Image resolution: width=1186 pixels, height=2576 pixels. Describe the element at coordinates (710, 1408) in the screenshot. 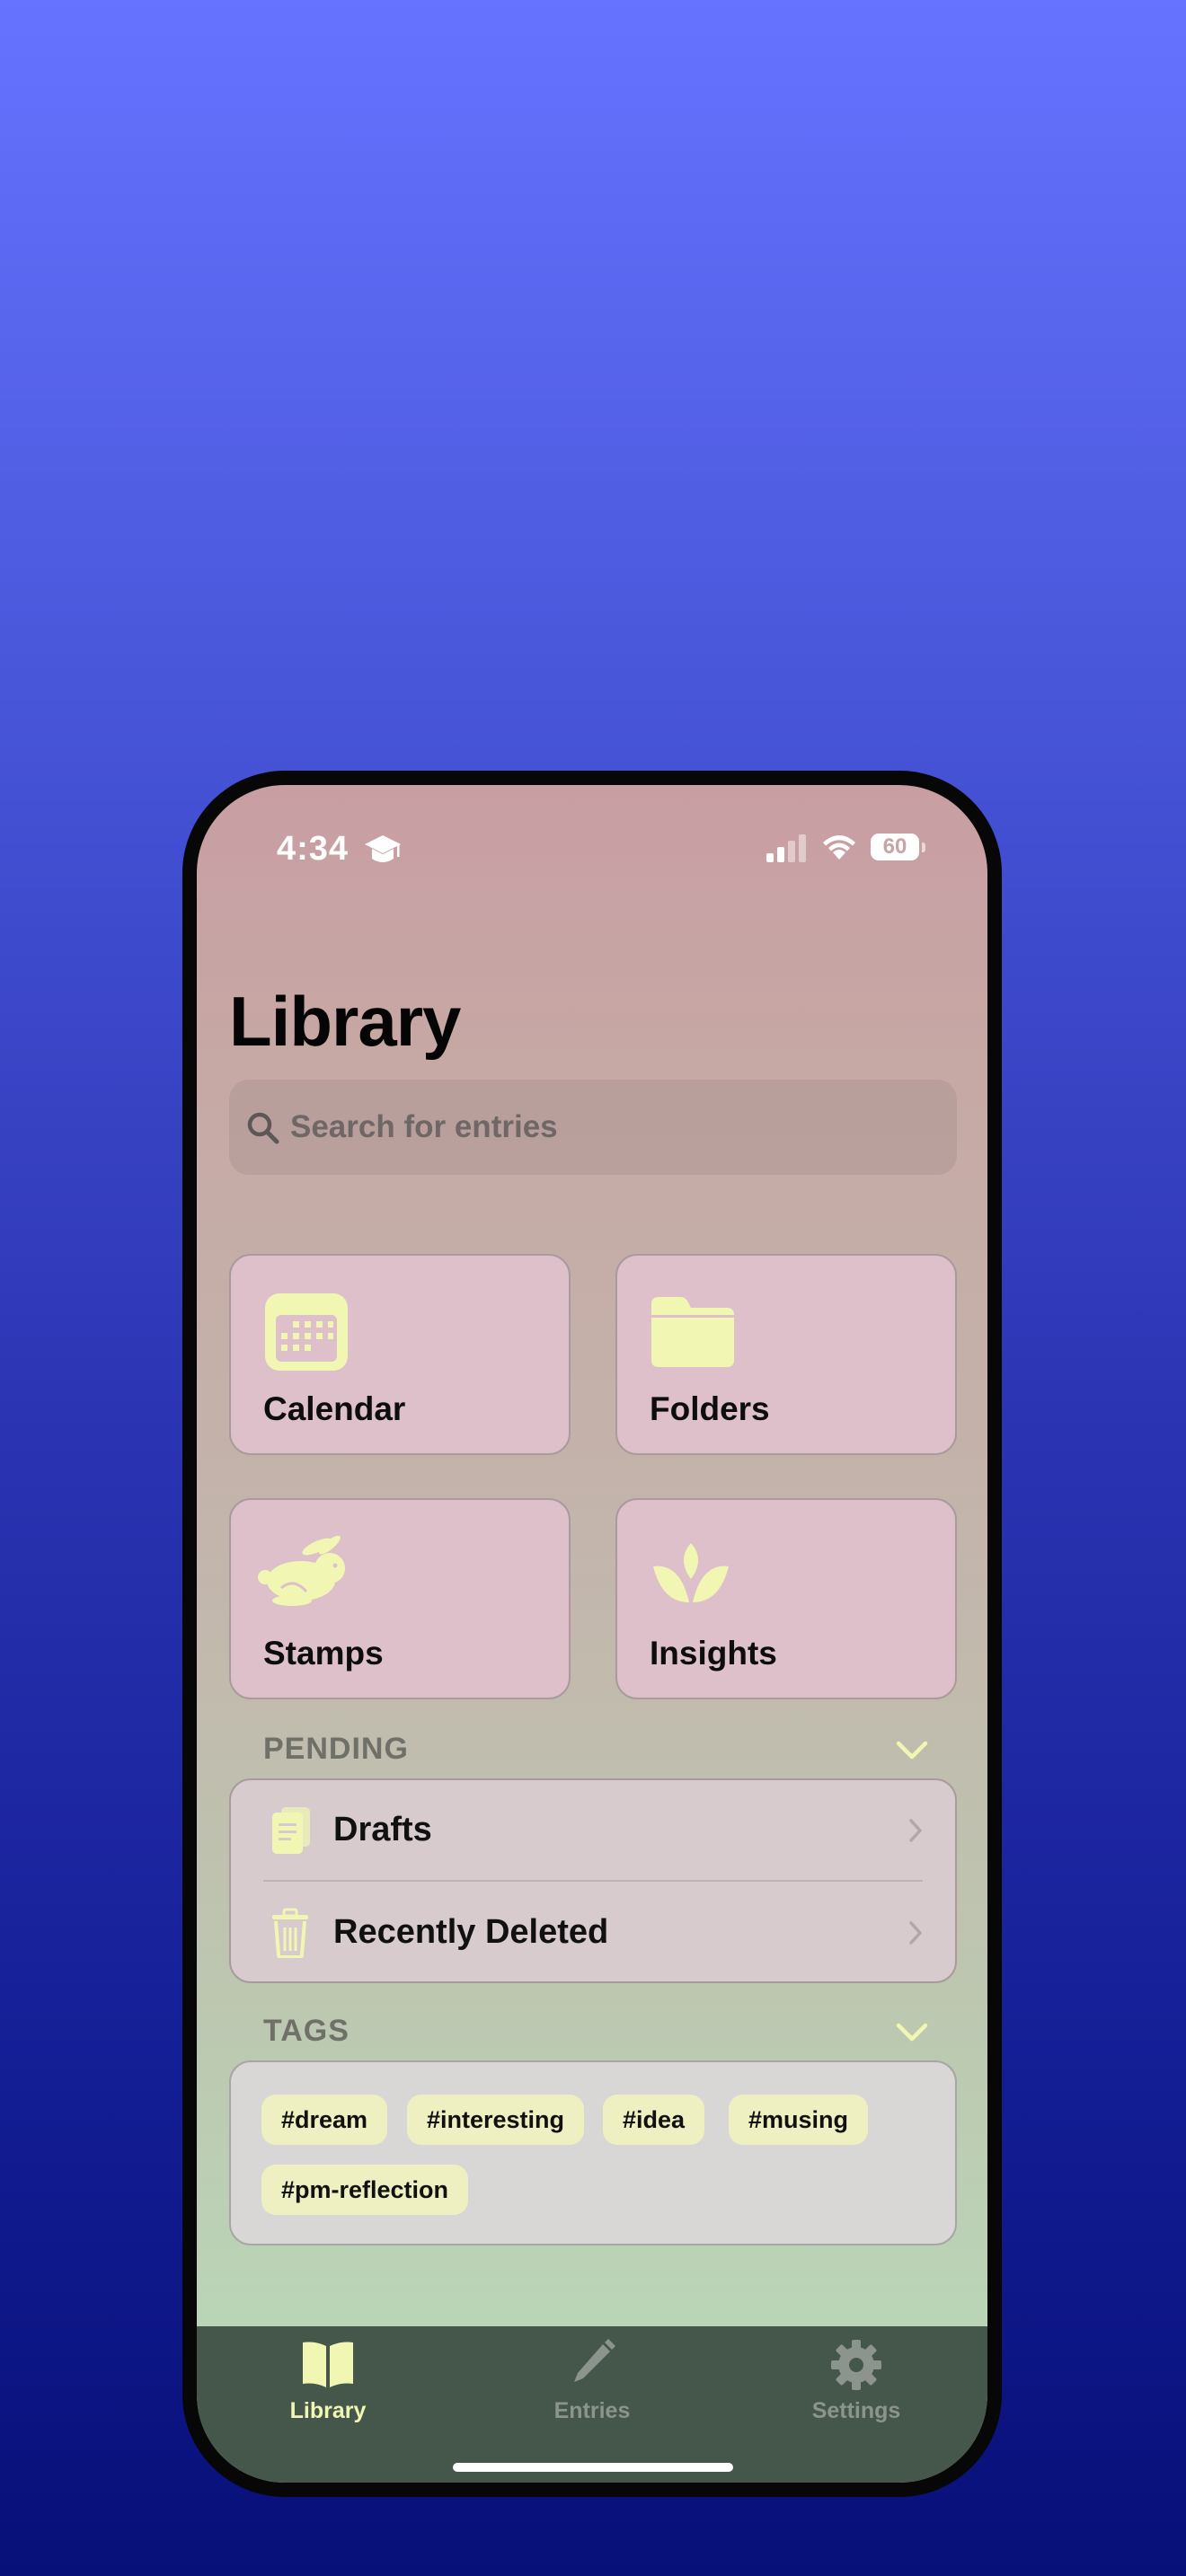

I see `tile-label: Folders` at that location.